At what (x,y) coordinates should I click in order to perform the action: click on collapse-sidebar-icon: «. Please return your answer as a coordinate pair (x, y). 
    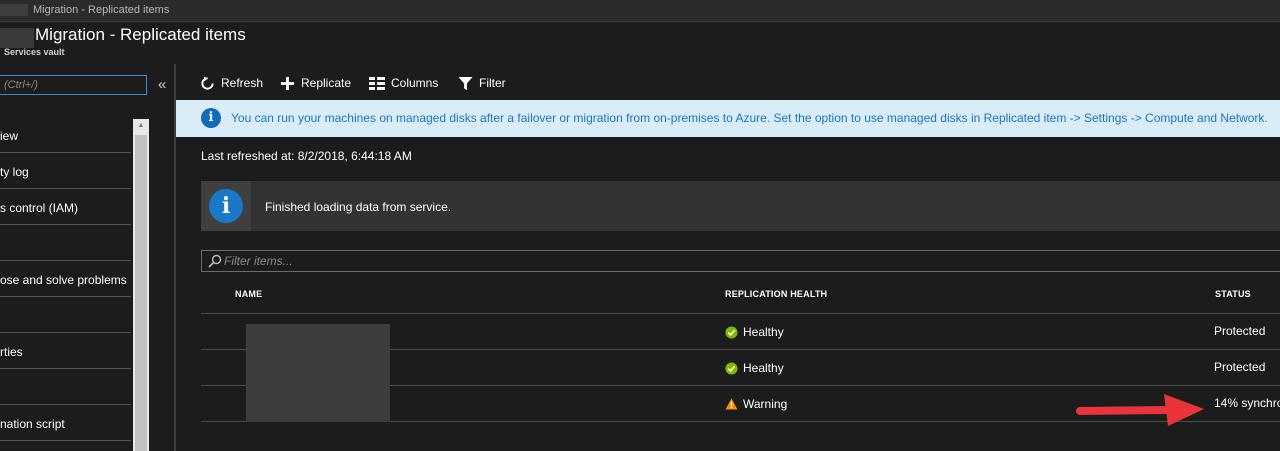
    Looking at the image, I should click on (162, 84).